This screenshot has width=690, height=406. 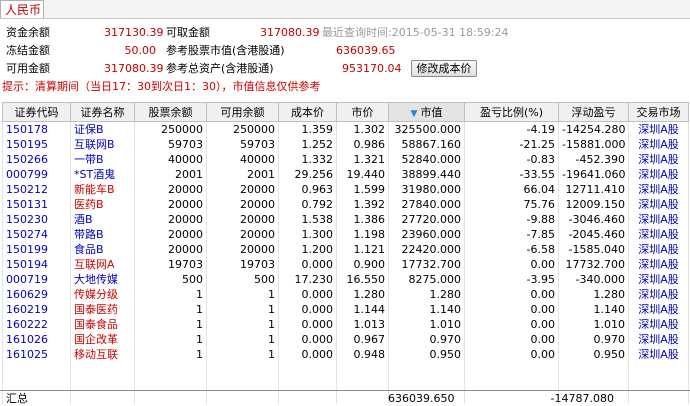 I want to click on cell-code: 150266, so click(x=36, y=159).